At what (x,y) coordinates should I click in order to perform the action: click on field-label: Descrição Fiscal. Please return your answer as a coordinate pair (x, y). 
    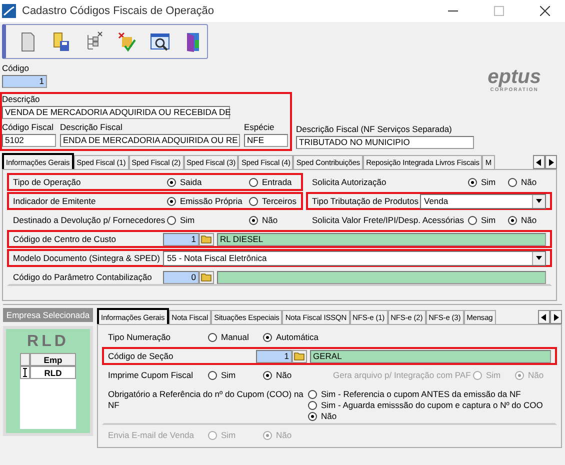
    Looking at the image, I should click on (92, 127).